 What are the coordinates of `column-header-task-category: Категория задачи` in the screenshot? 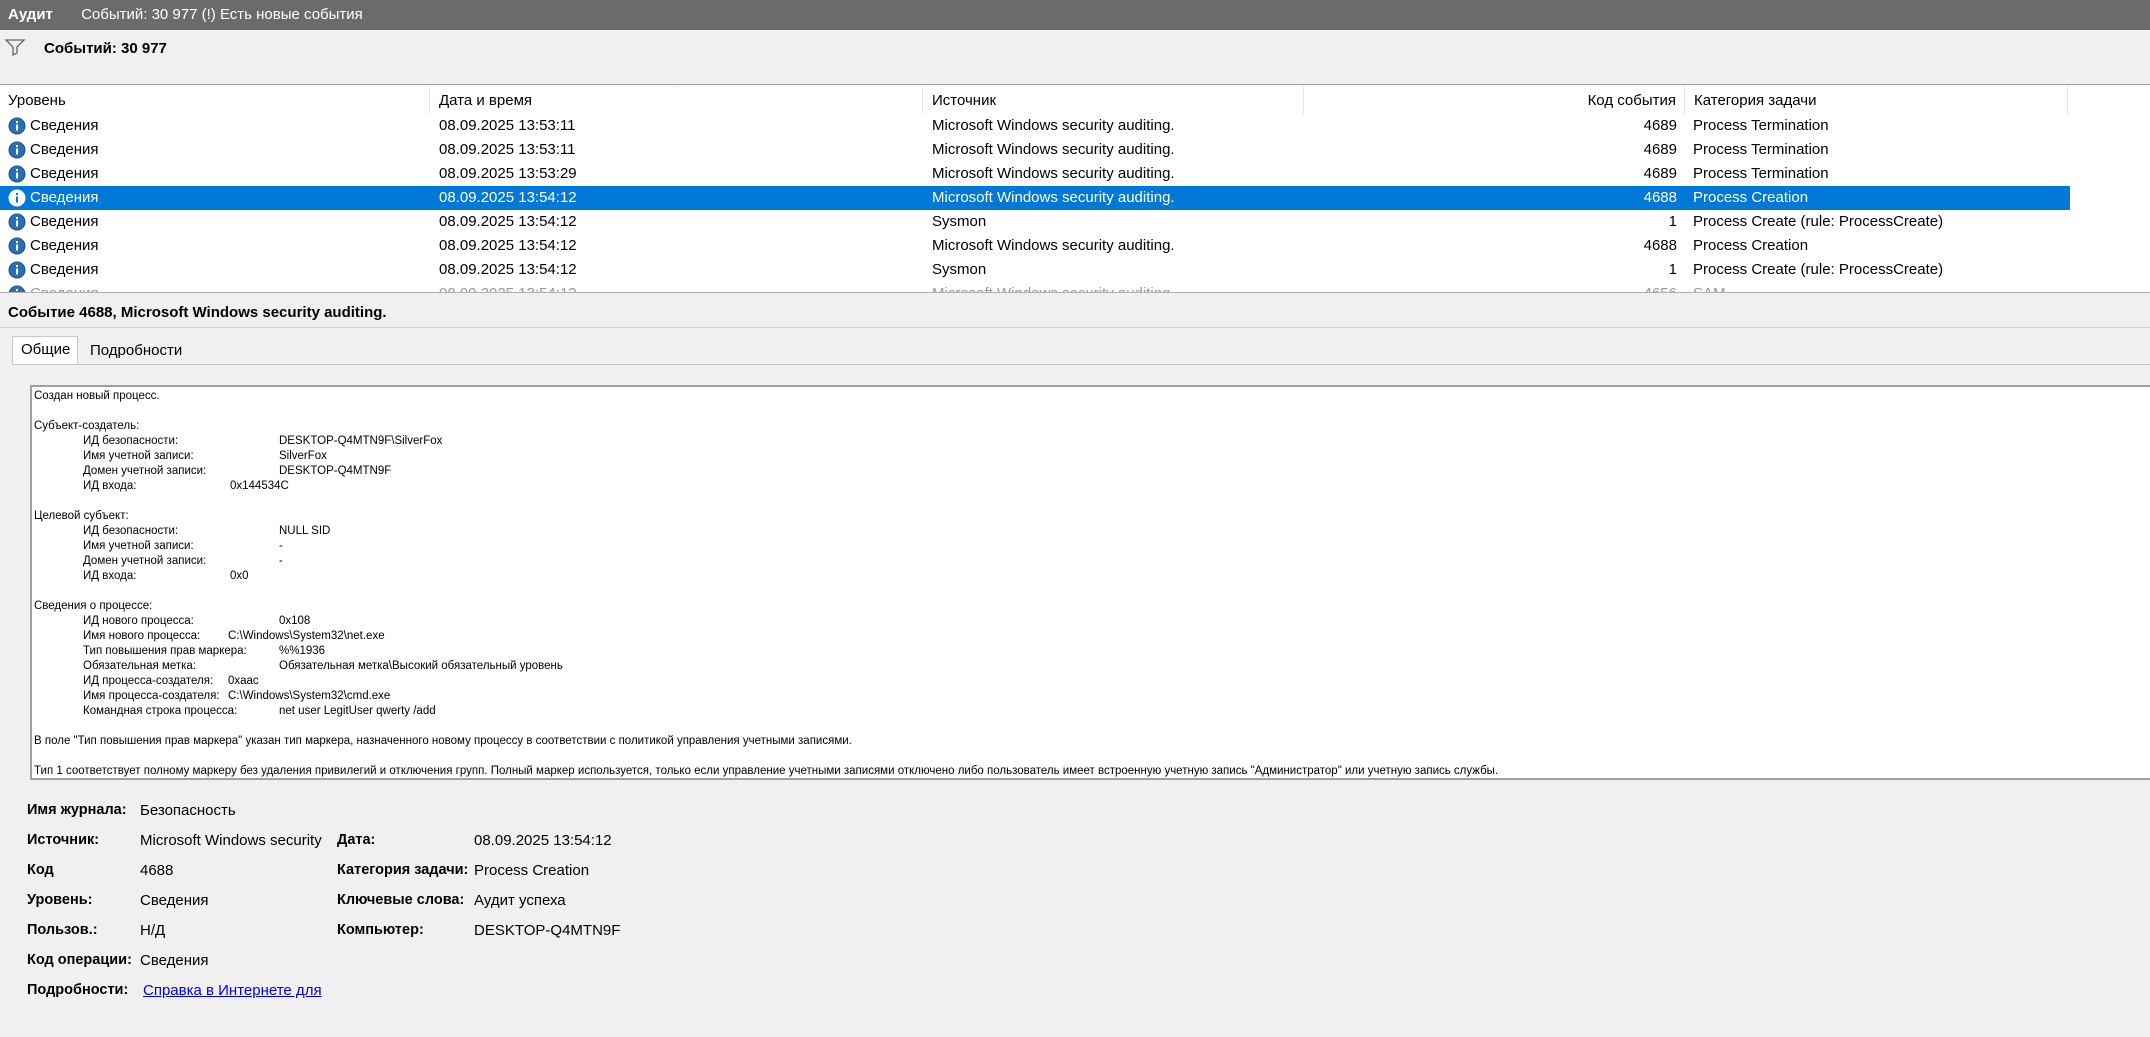 It's located at (1877, 100).